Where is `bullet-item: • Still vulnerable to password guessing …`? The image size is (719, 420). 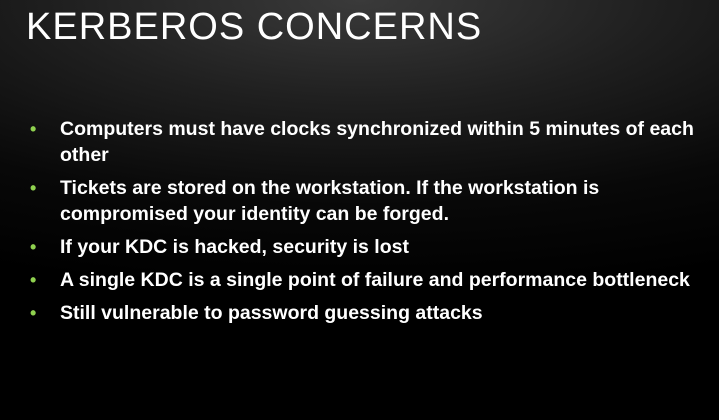
bullet-item: • Still vulnerable to password guessing … is located at coordinates (365, 313).